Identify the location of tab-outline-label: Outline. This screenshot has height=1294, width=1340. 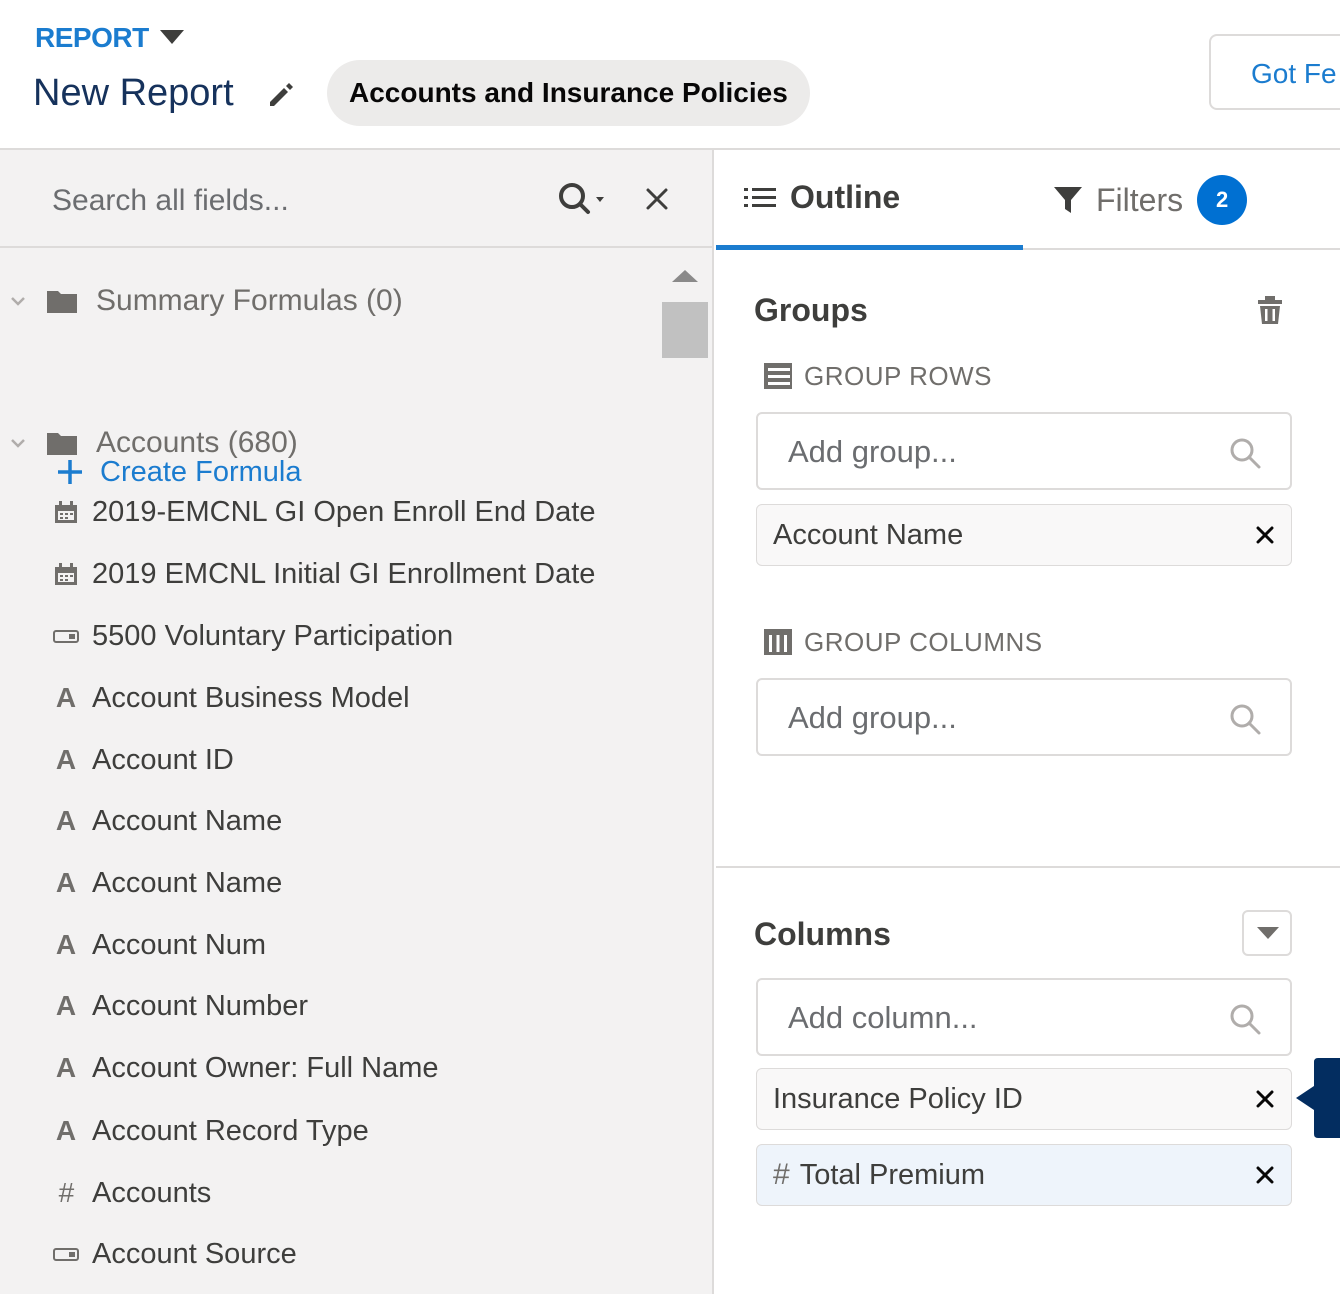
(845, 197).